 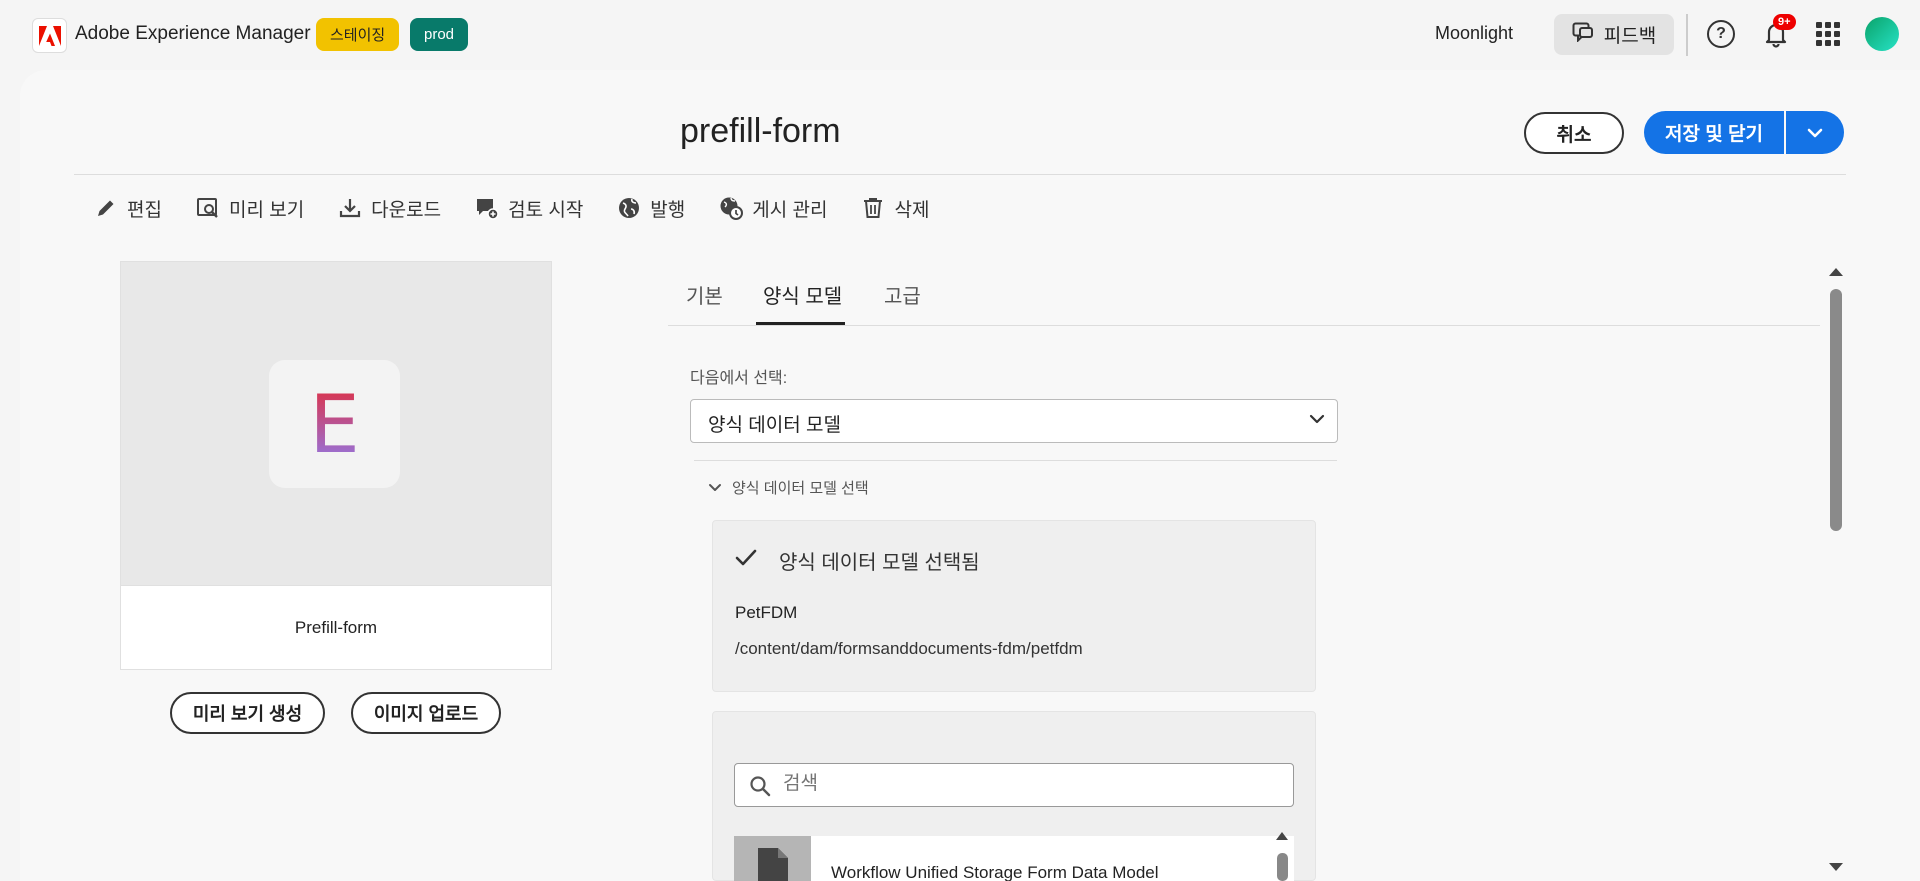 I want to click on start-review-button: 검토 시작, so click(x=529, y=208).